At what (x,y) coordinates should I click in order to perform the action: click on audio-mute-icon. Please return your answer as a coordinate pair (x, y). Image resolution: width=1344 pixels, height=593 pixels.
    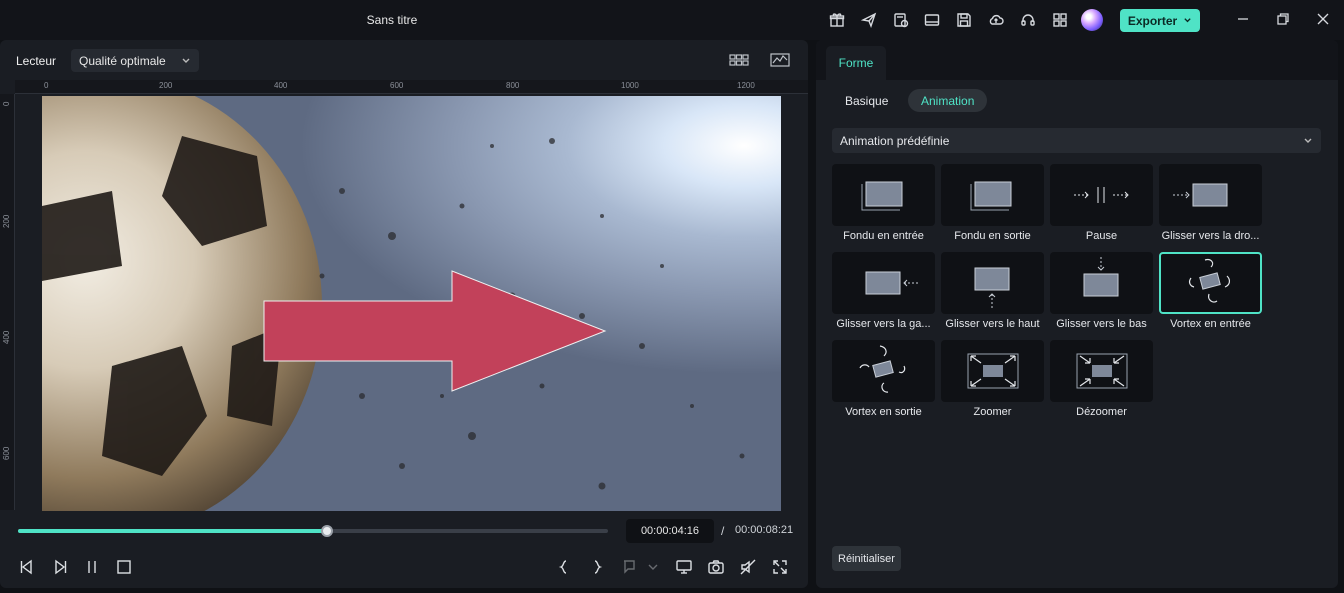
    Looking at the image, I should click on (749, 567).